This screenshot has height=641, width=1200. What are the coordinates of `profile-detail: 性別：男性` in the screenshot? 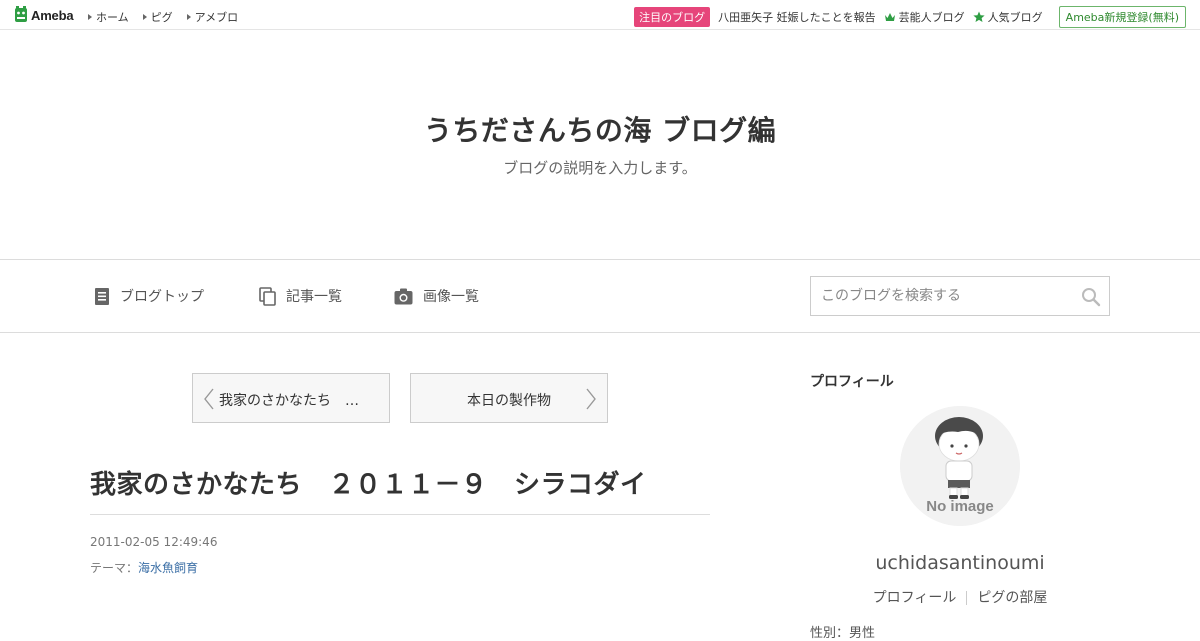 It's located at (843, 633).